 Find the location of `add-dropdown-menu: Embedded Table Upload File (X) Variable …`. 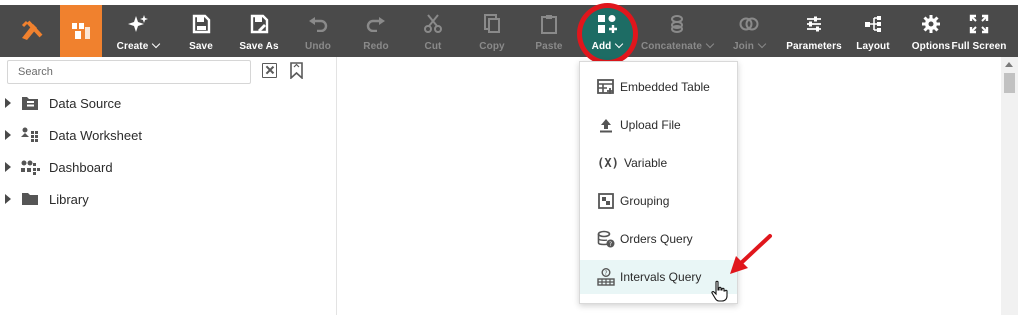

add-dropdown-menu: Embedded Table Upload File (X) Variable … is located at coordinates (658, 182).